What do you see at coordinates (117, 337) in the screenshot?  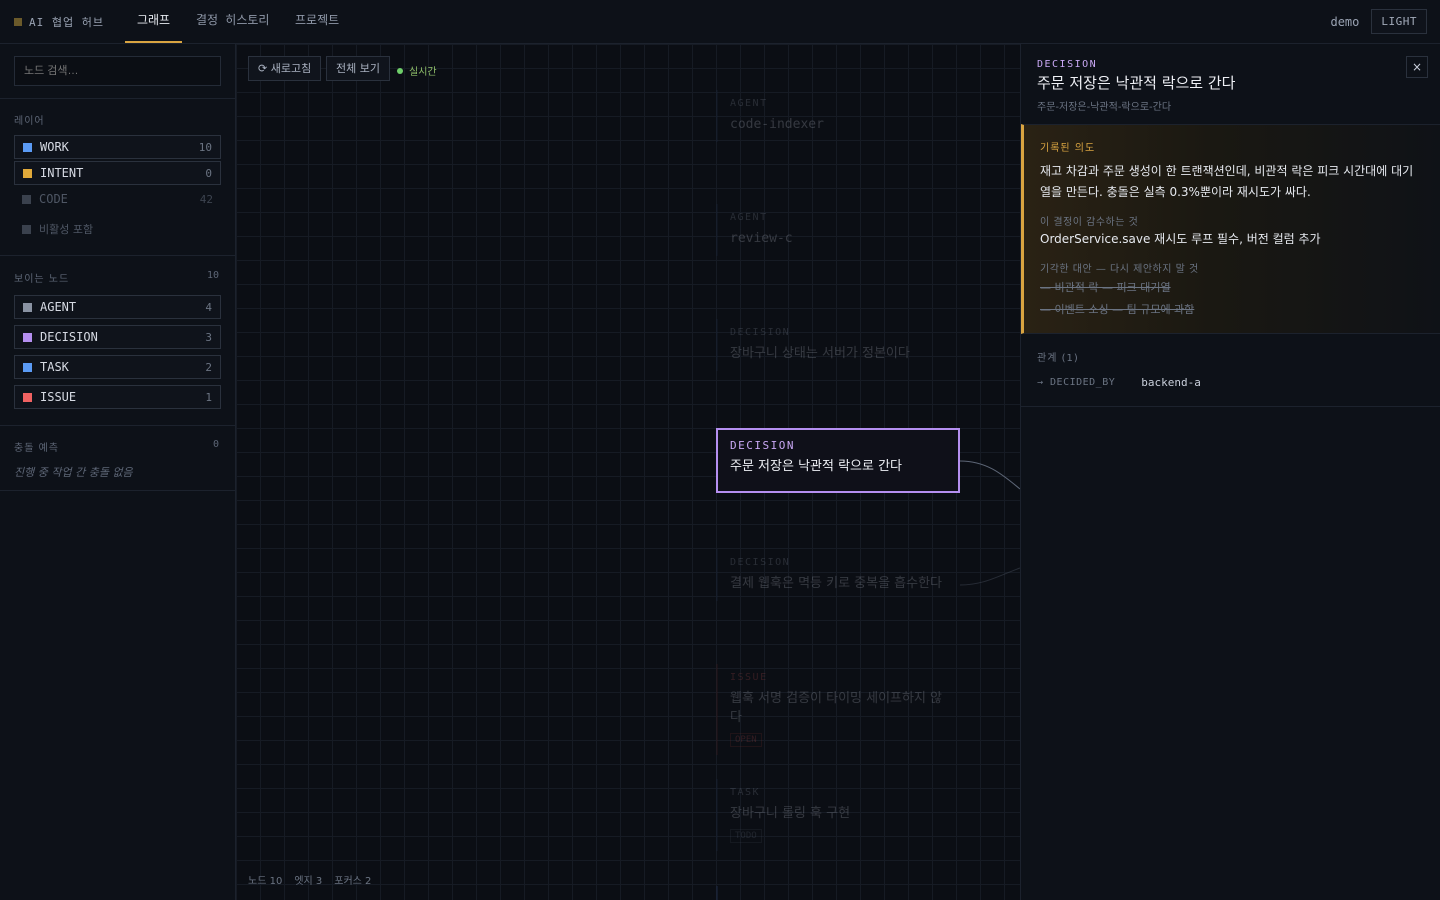 I see `type-filter-decision: DECISION 3` at bounding box center [117, 337].